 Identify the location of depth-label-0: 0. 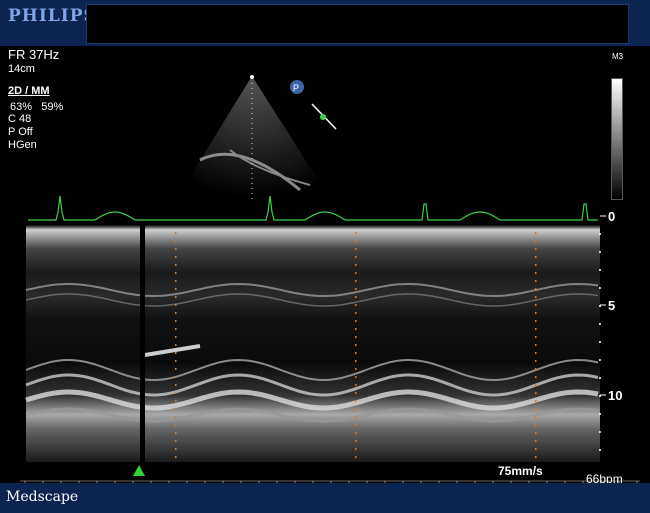
(611, 216).